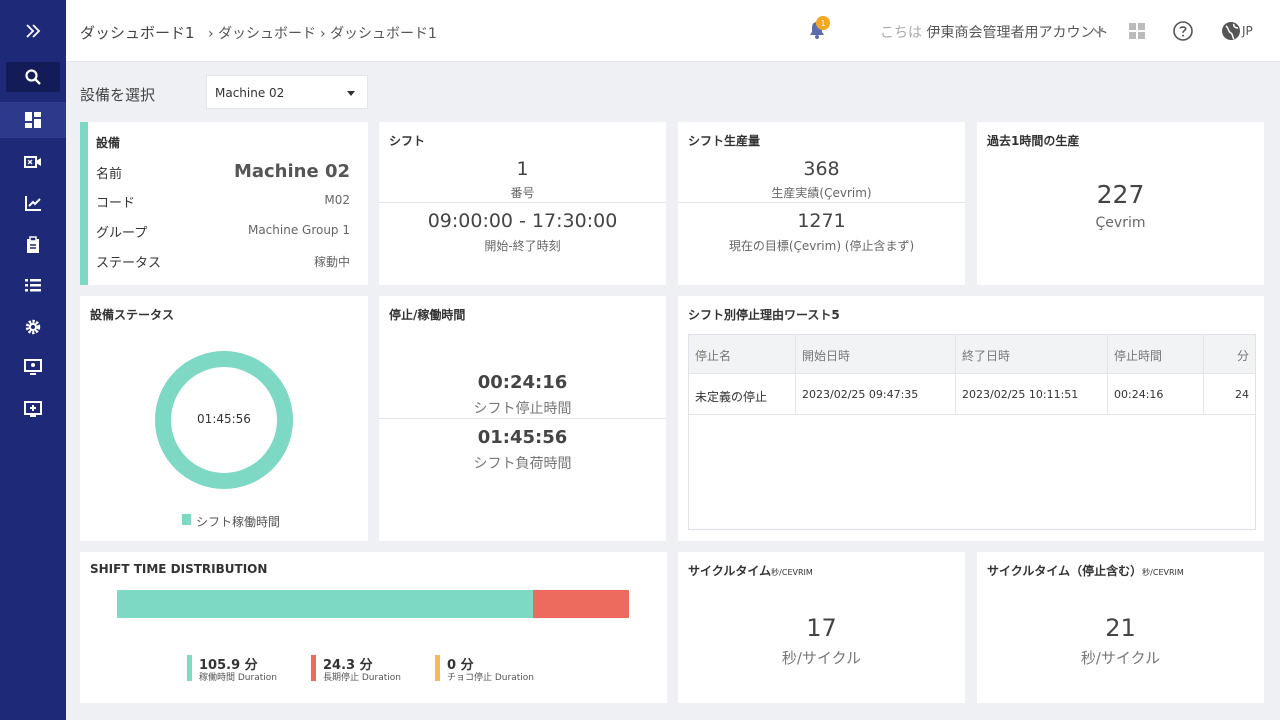 The height and width of the screenshot is (720, 1280). Describe the element at coordinates (821, 246) in the screenshot. I see `production-target-label: 現在の目標(Çevrim) (停止含まず)` at that location.